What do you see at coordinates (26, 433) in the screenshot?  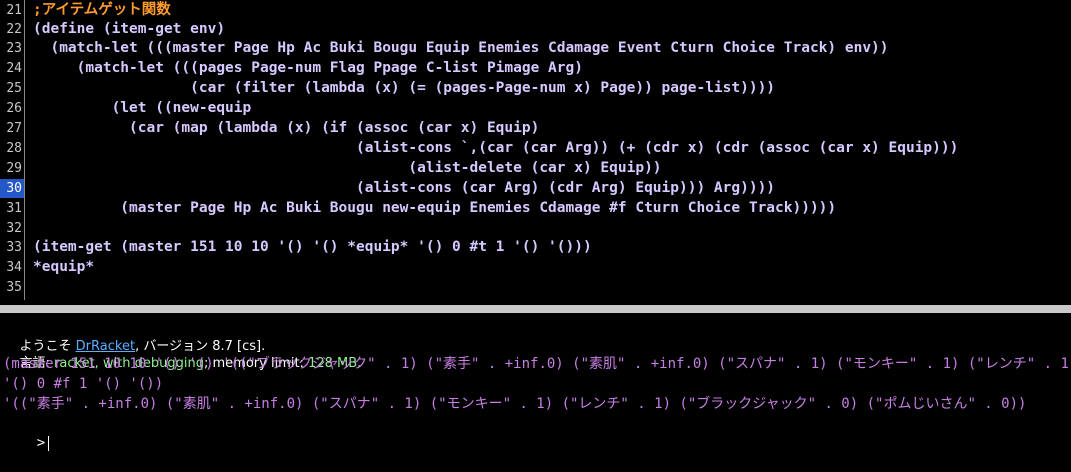 I see `repl-input: >` at bounding box center [26, 433].